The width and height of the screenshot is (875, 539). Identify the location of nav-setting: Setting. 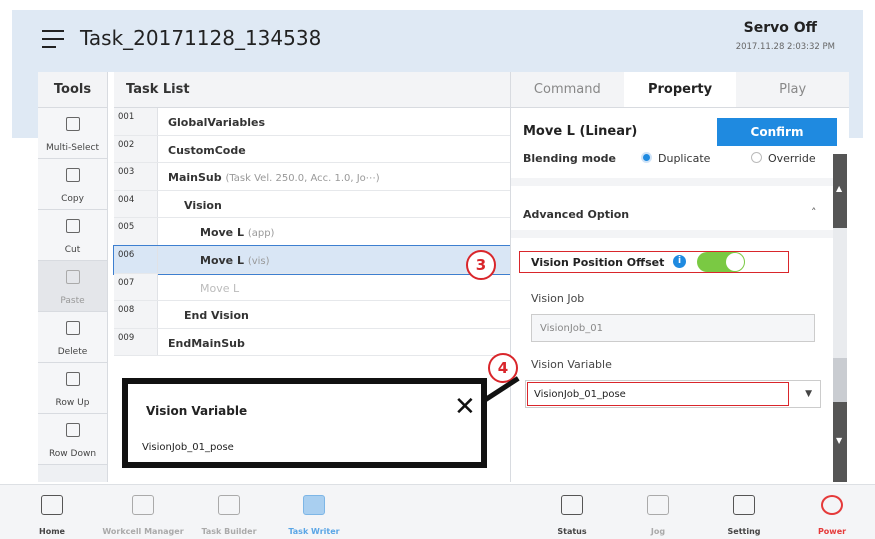
(744, 512).